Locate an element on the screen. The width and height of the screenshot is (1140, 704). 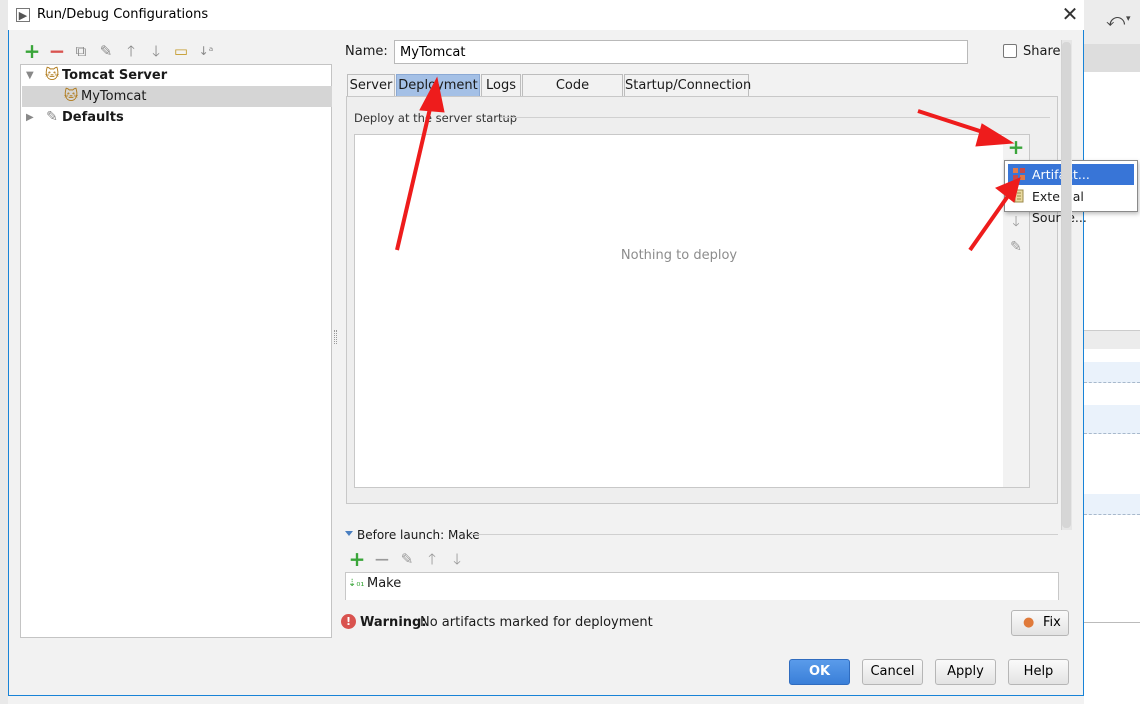
add-deployment-icon: + is located at coordinates (1016, 147).